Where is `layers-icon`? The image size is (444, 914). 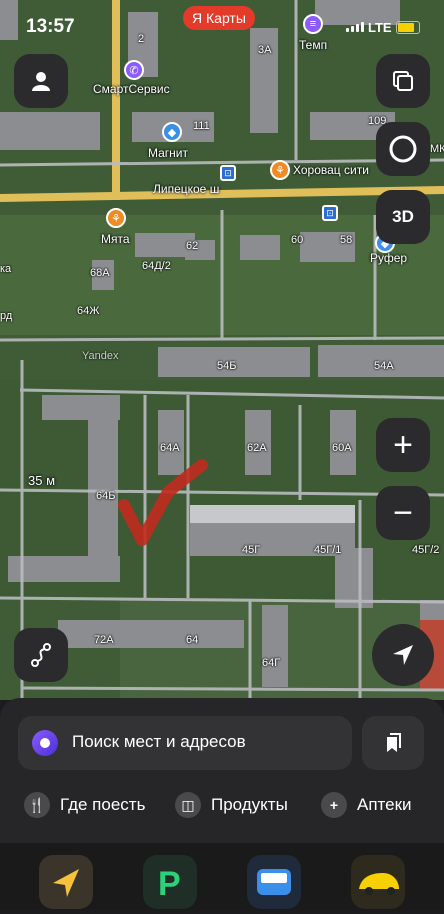 layers-icon is located at coordinates (403, 81).